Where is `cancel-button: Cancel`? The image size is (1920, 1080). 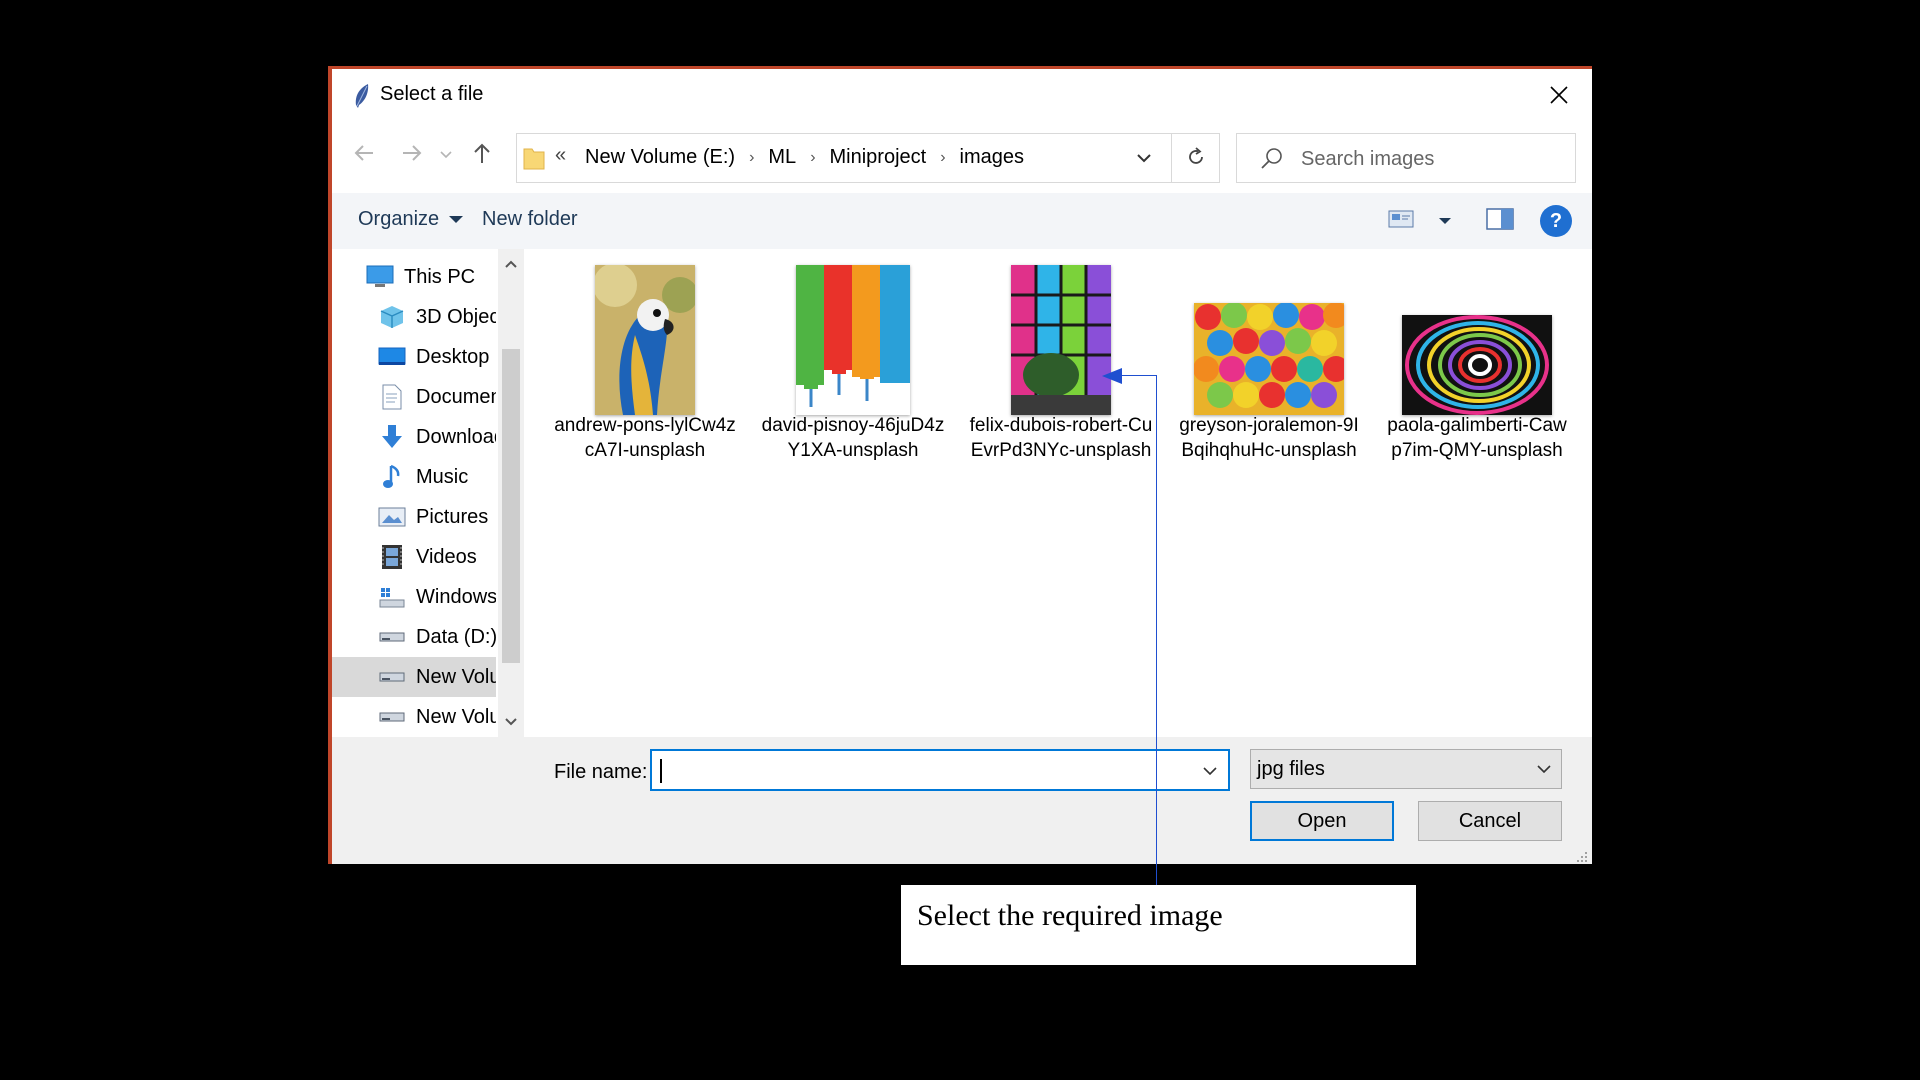 cancel-button: Cancel is located at coordinates (1490, 821).